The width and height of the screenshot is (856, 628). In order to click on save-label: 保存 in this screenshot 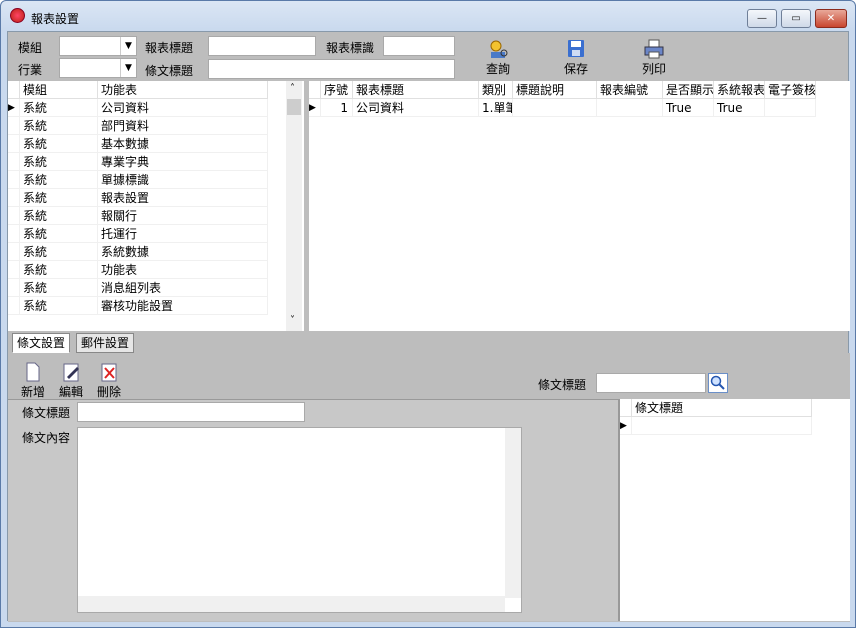, I will do `click(575, 69)`.